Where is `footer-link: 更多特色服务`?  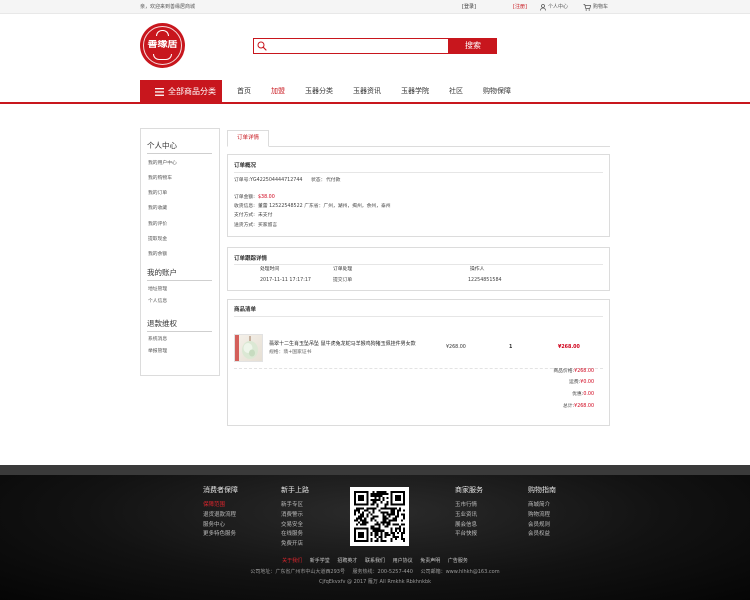 footer-link: 更多特色服务 is located at coordinates (220, 535).